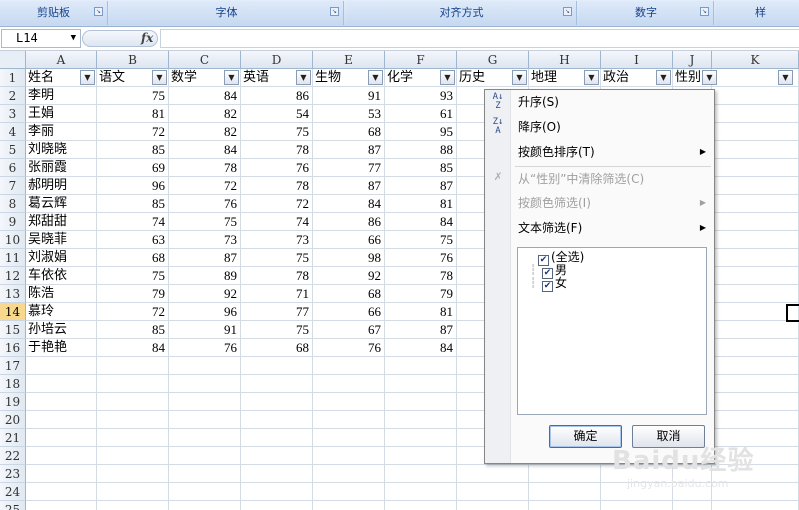  What do you see at coordinates (133, 168) in the screenshot?
I see `score-cell: 69` at bounding box center [133, 168].